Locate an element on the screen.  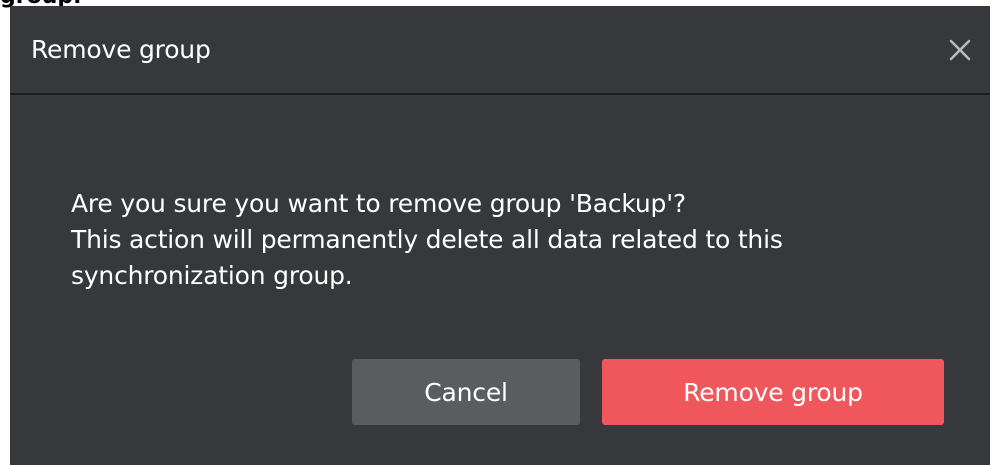
cancel-button: Cancel is located at coordinates (466, 392).